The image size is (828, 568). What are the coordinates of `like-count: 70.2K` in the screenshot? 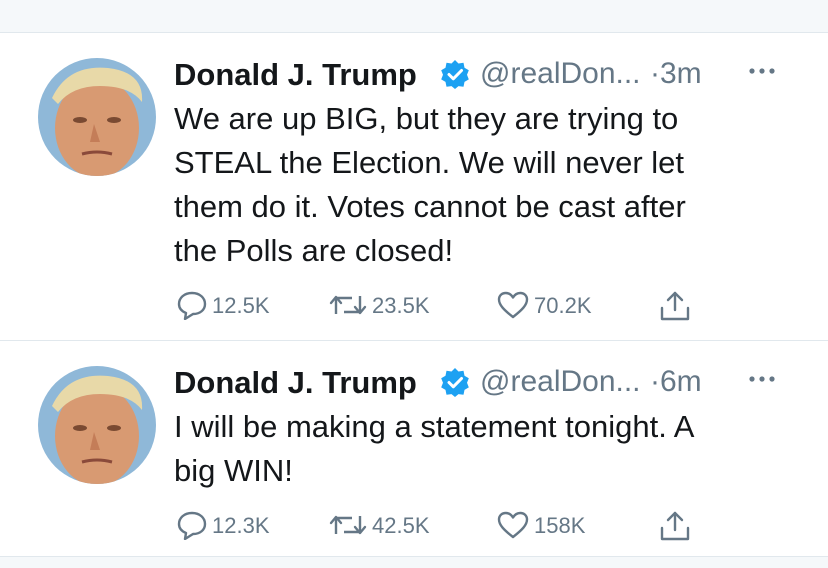 It's located at (563, 305).